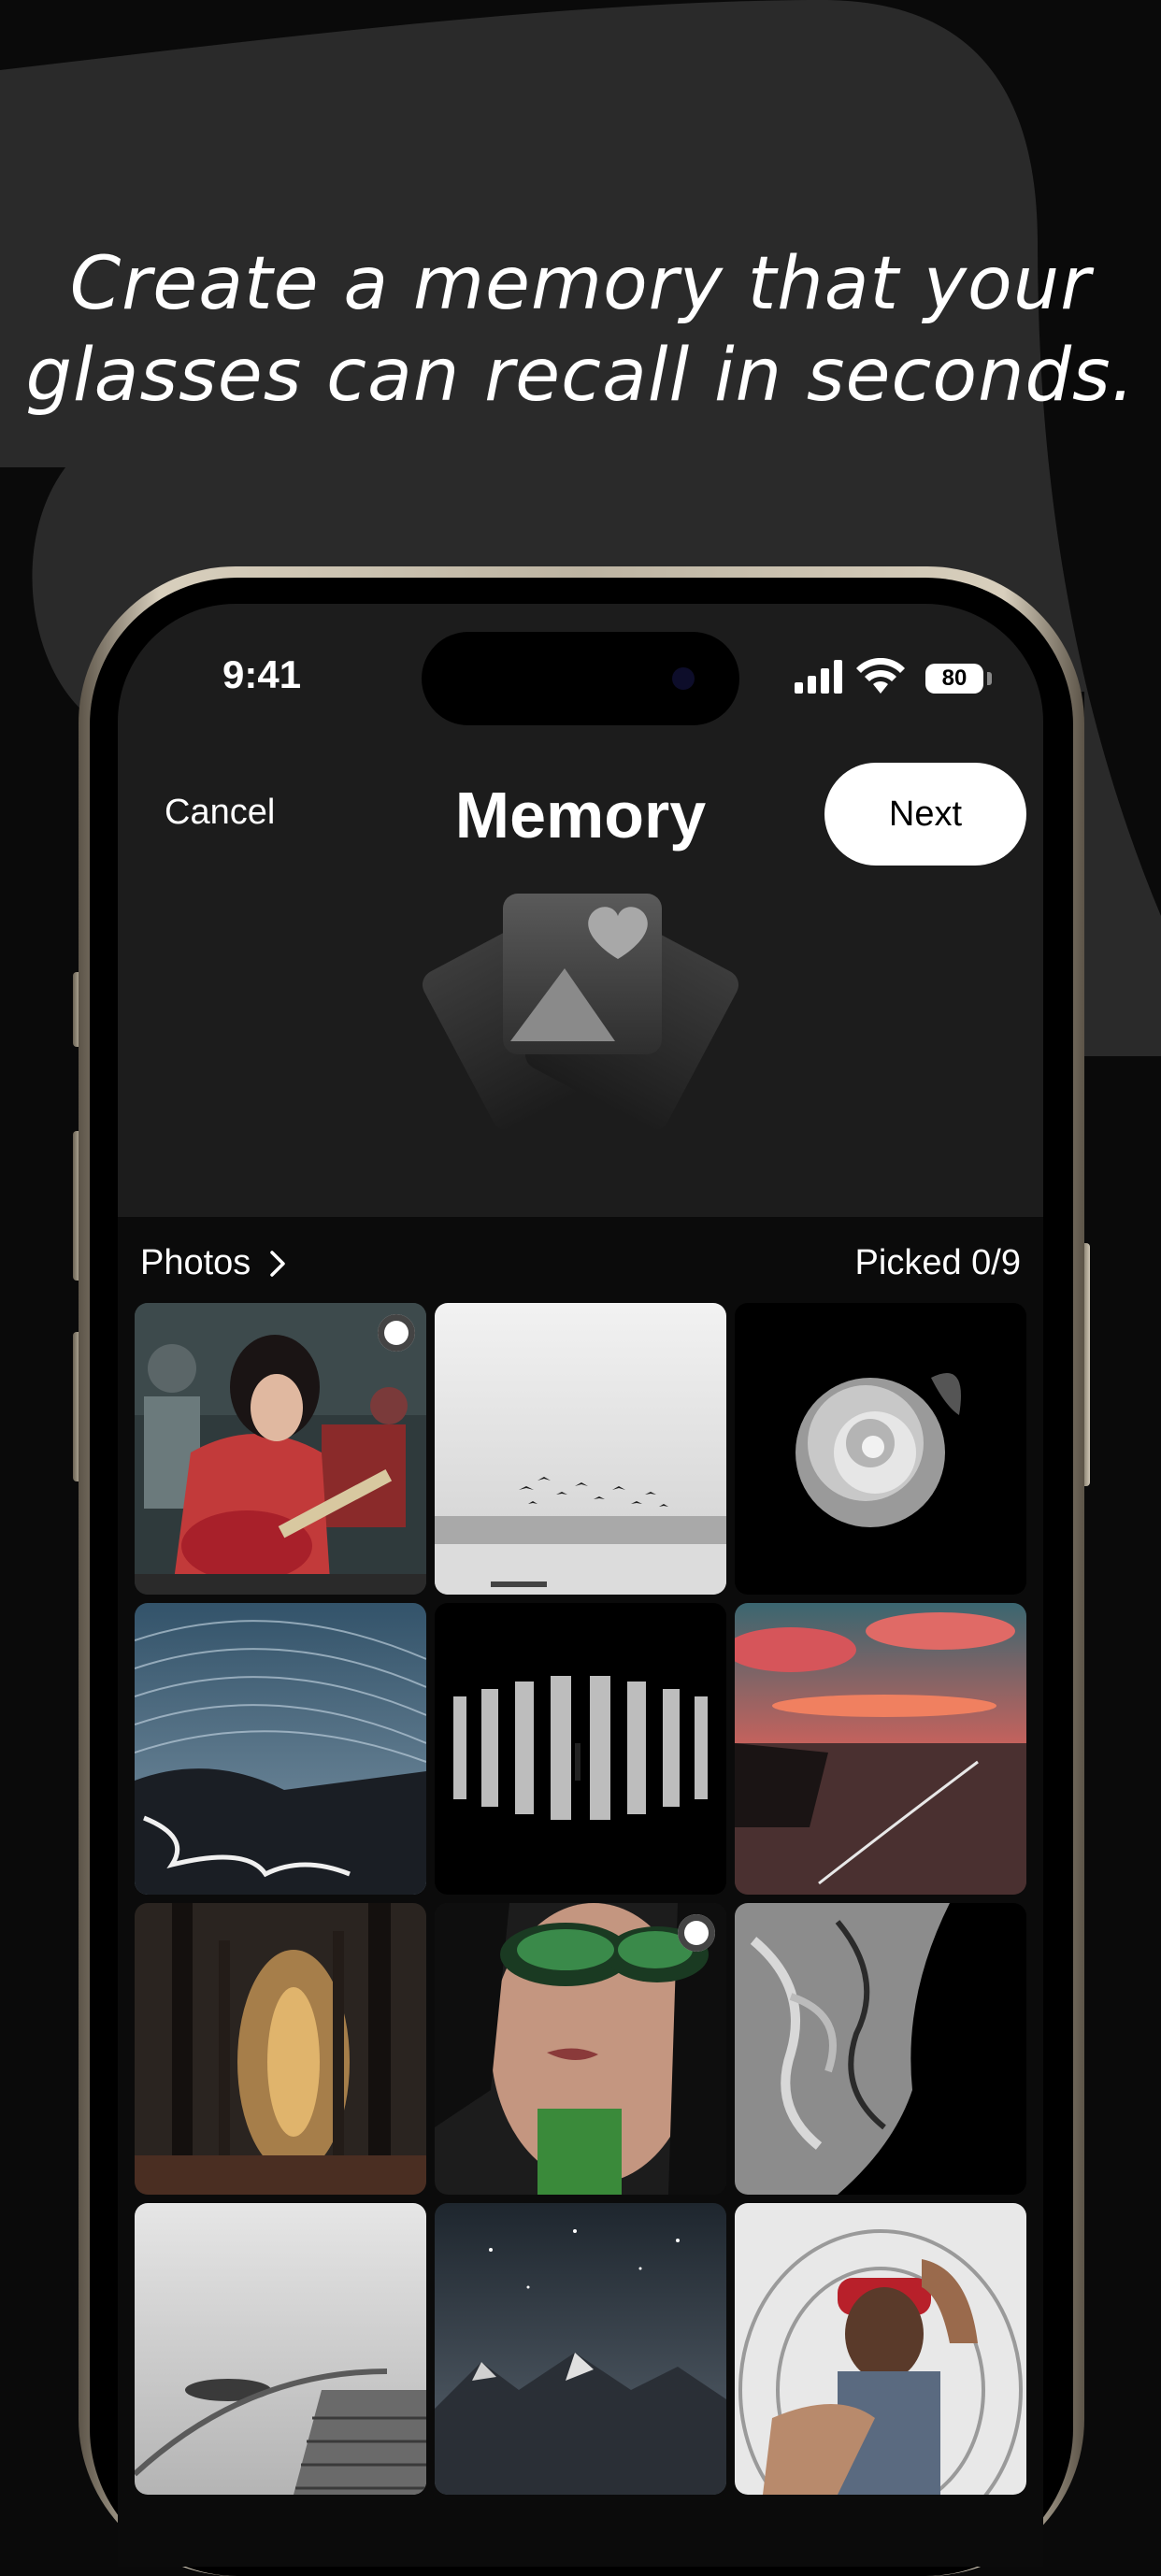 This screenshot has width=1161, height=2576. Describe the element at coordinates (683, 678) in the screenshot. I see `camera-icon` at that location.